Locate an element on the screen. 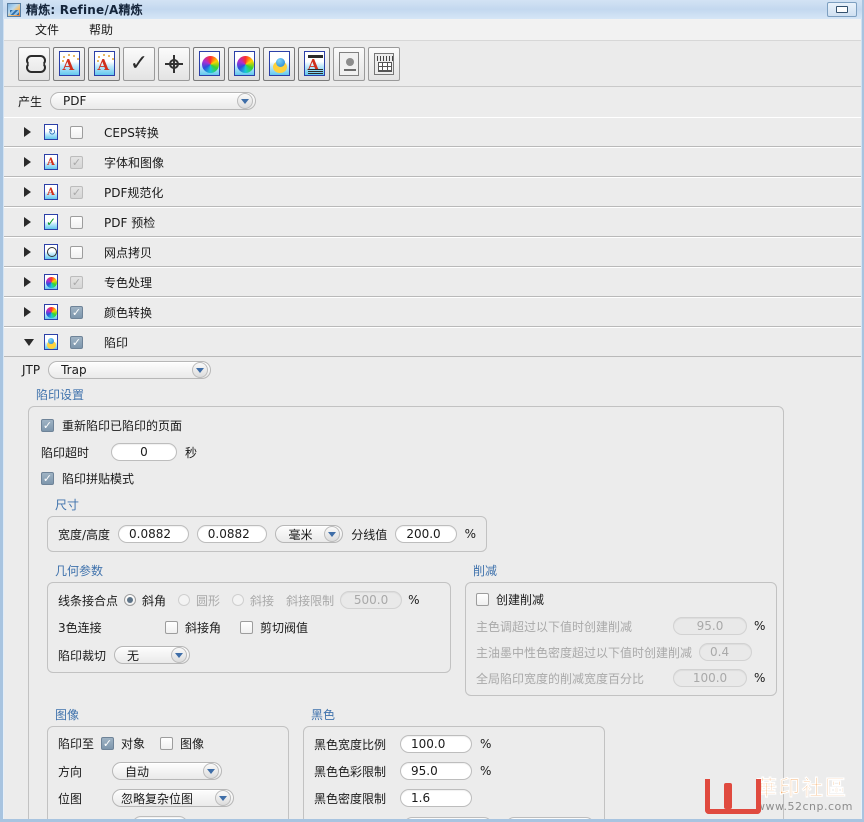 This screenshot has width=864, height=822. create-reduction-label: 创建削减 is located at coordinates (520, 600).